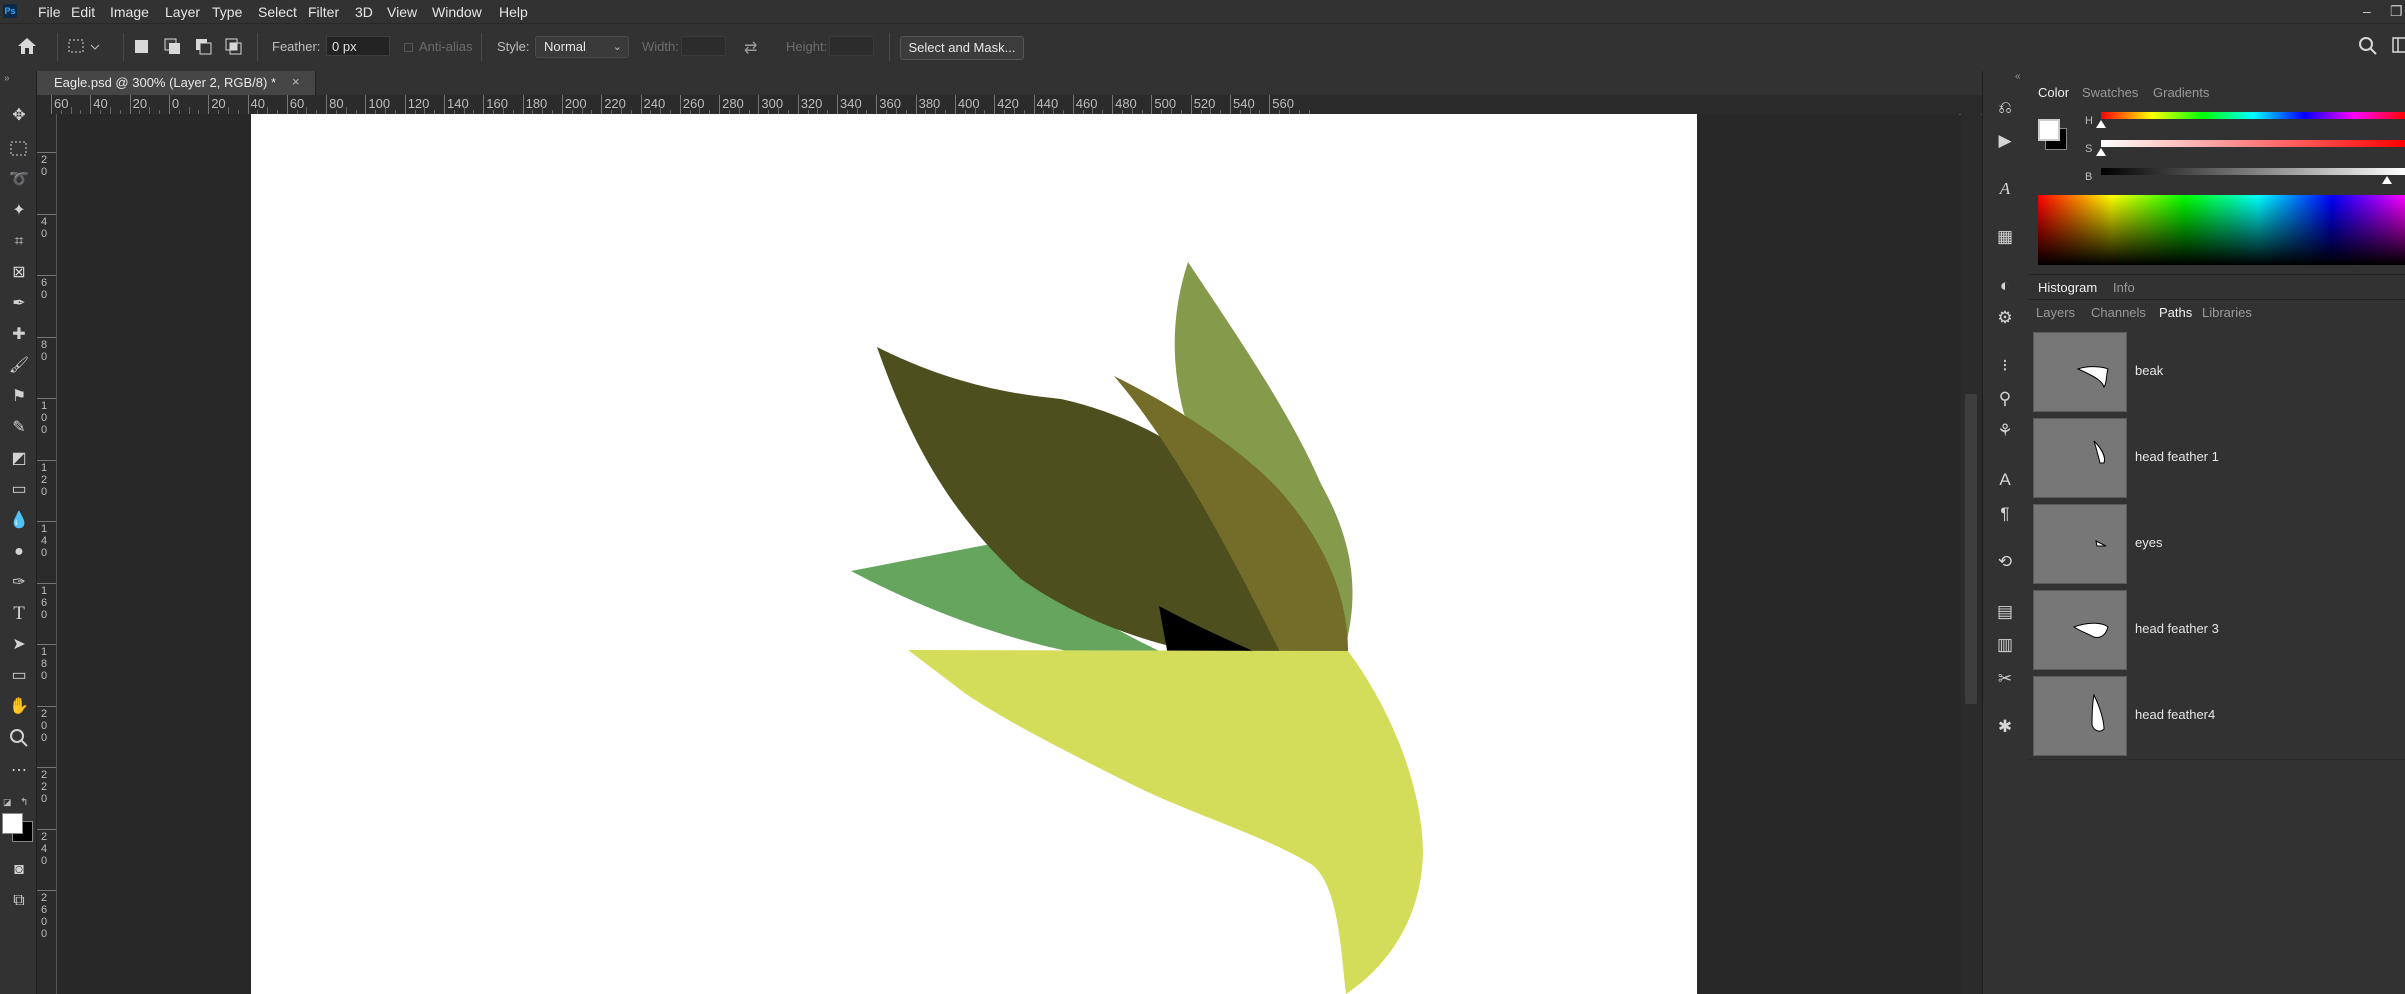 This screenshot has height=994, width=2405. I want to click on properties-panel-icon: ▤, so click(2005, 612).